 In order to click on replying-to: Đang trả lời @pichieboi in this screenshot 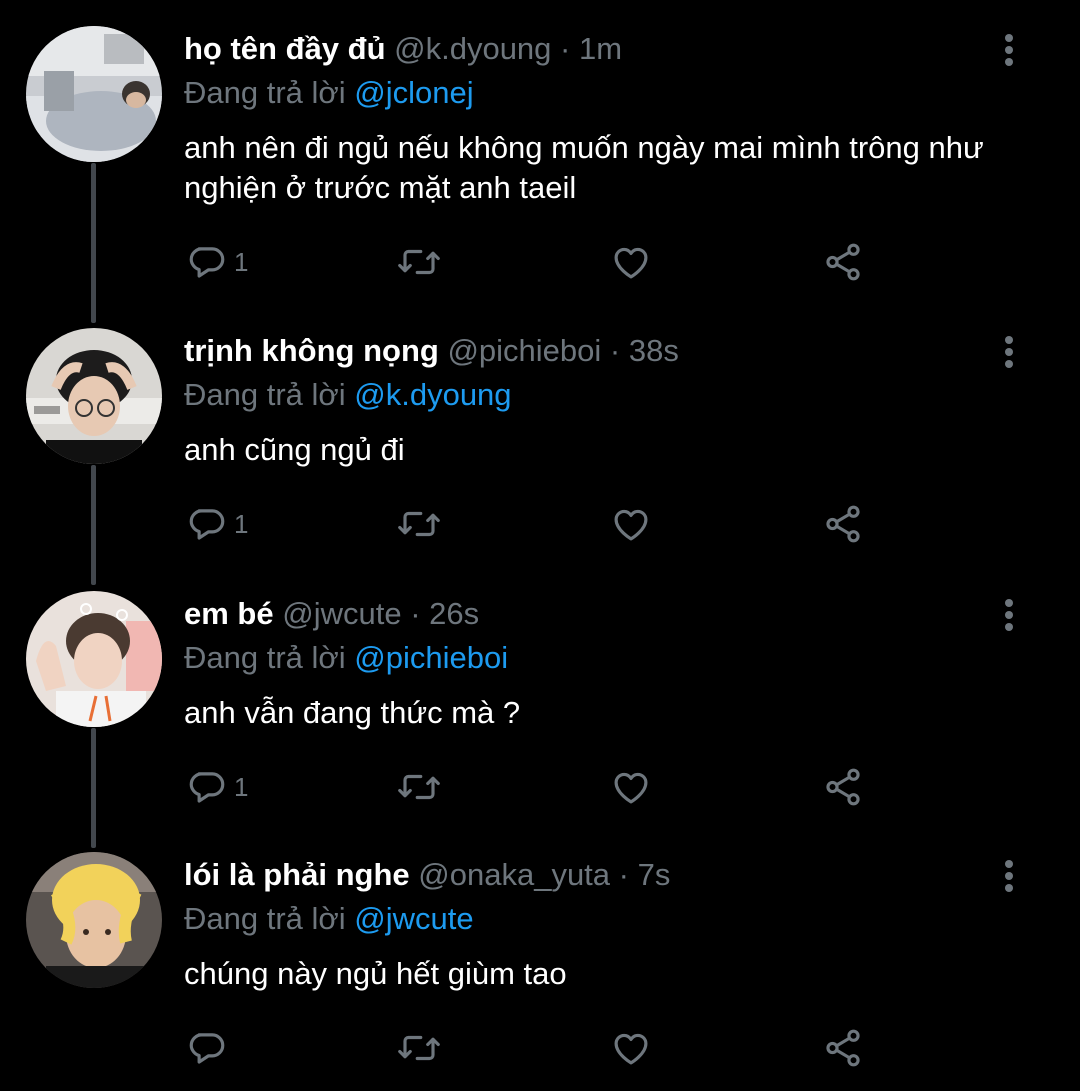, I will do `click(346, 658)`.